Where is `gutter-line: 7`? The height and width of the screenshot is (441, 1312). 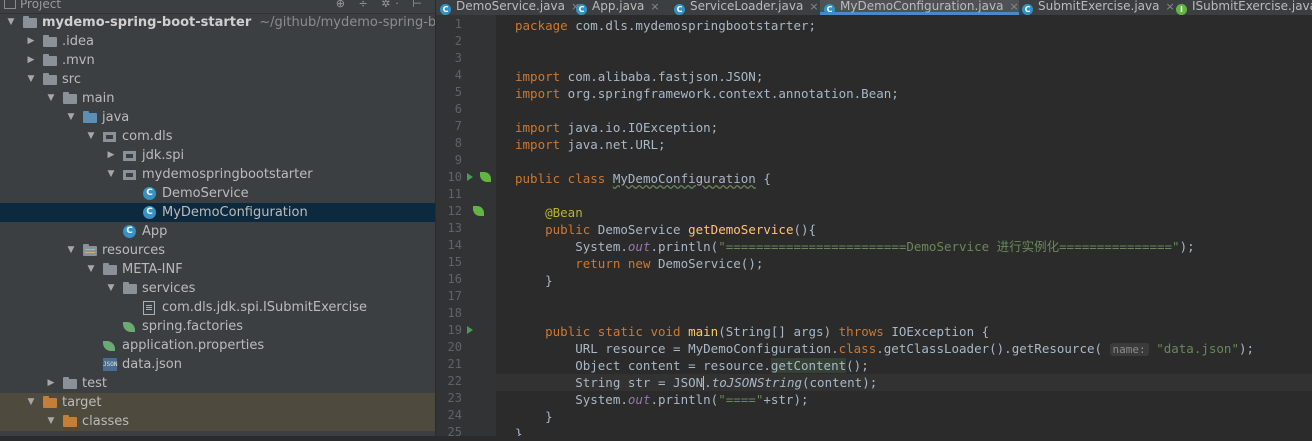 gutter-line: 7 is located at coordinates (466, 126).